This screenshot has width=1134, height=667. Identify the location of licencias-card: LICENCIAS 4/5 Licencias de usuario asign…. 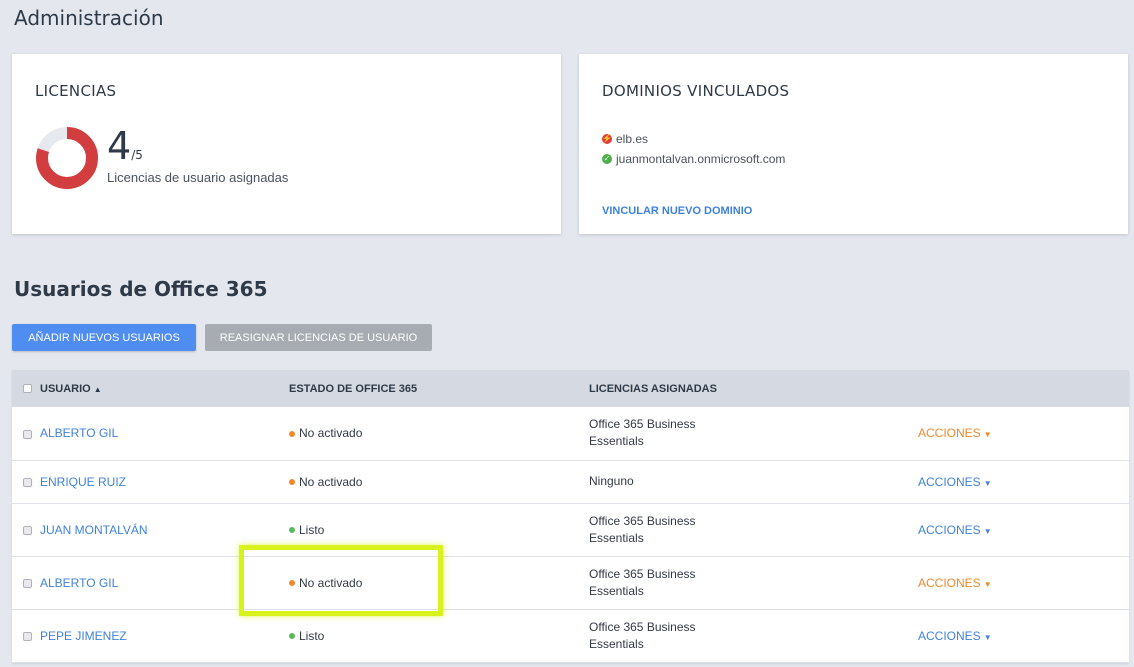
(286, 144).